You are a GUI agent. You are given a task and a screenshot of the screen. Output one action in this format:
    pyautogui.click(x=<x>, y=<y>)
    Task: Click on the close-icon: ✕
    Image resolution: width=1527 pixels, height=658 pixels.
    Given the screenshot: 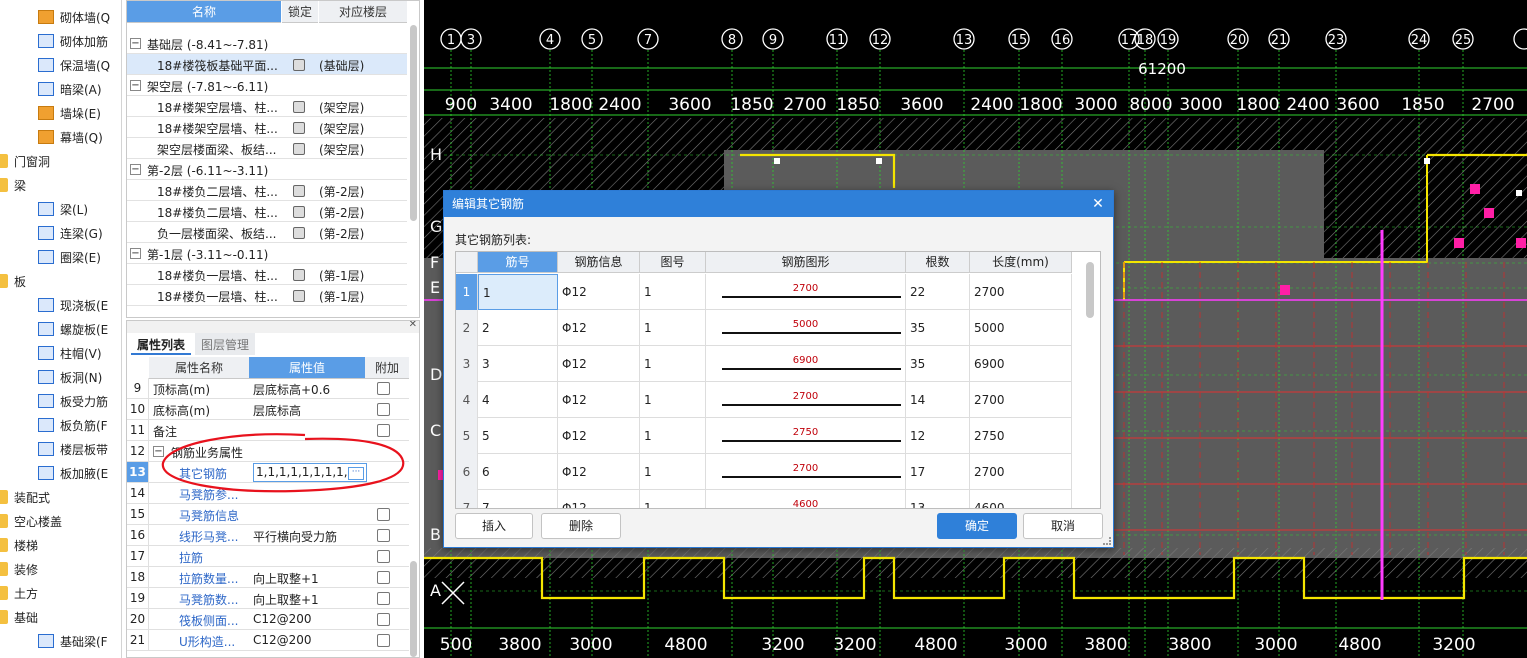 What is the action you would take?
    pyautogui.click(x=1098, y=204)
    